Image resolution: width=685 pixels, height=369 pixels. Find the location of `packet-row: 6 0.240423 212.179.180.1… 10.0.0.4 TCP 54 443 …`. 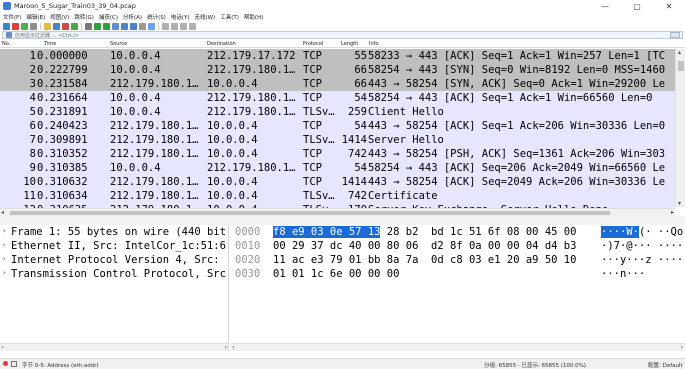

packet-row: 6 0.240423 212.179.180.1… 10.0.0.4 TCP 54 443 … is located at coordinates (337, 126).